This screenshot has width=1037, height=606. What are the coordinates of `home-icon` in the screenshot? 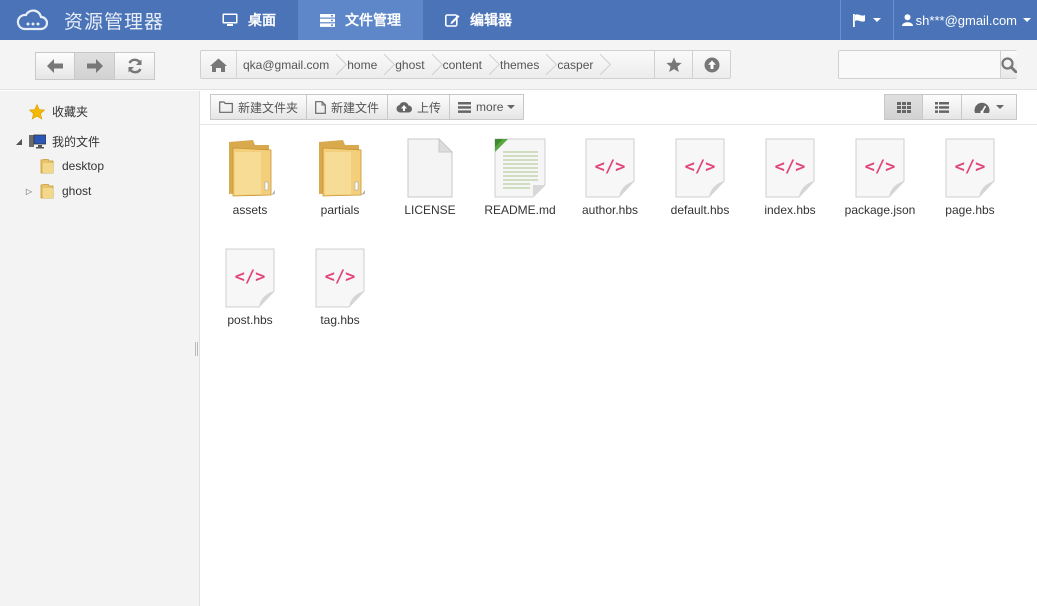 It's located at (218, 65).